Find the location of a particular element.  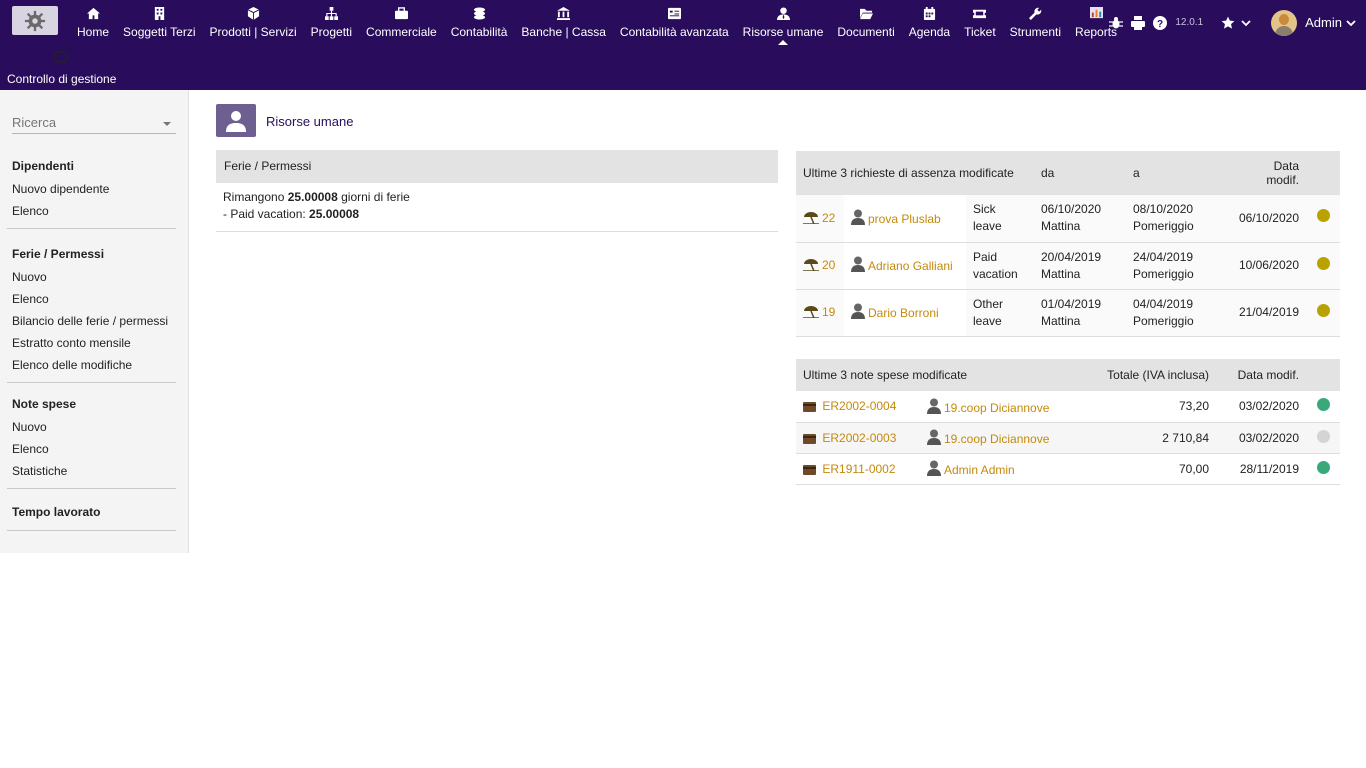

expense-report-link: ER1911-0002 is located at coordinates (849, 469).